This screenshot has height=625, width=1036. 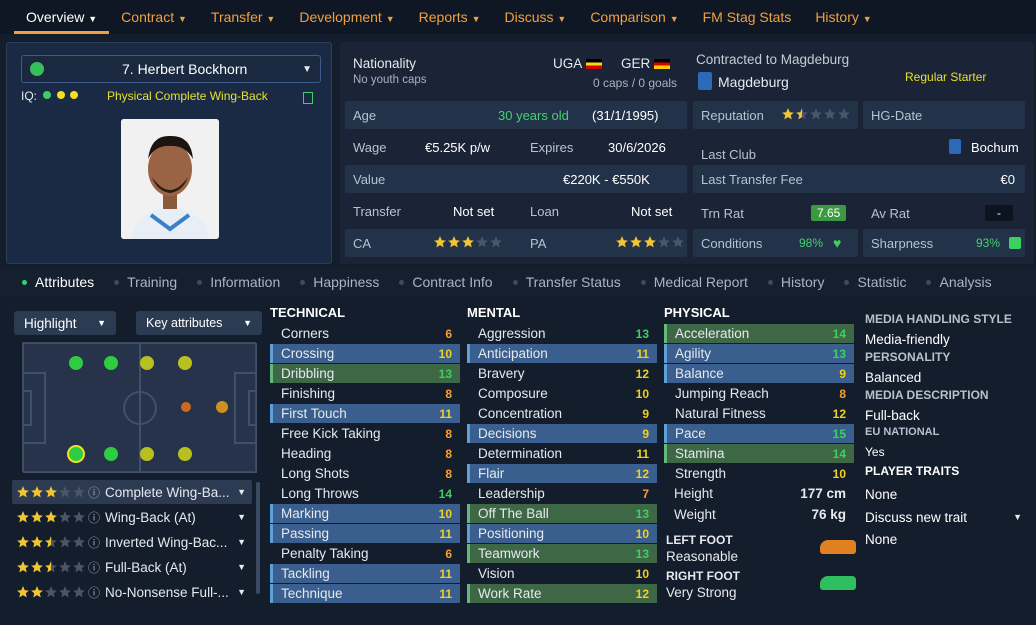 What do you see at coordinates (759, 433) in the screenshot?
I see `attribute-row: Pace 15` at bounding box center [759, 433].